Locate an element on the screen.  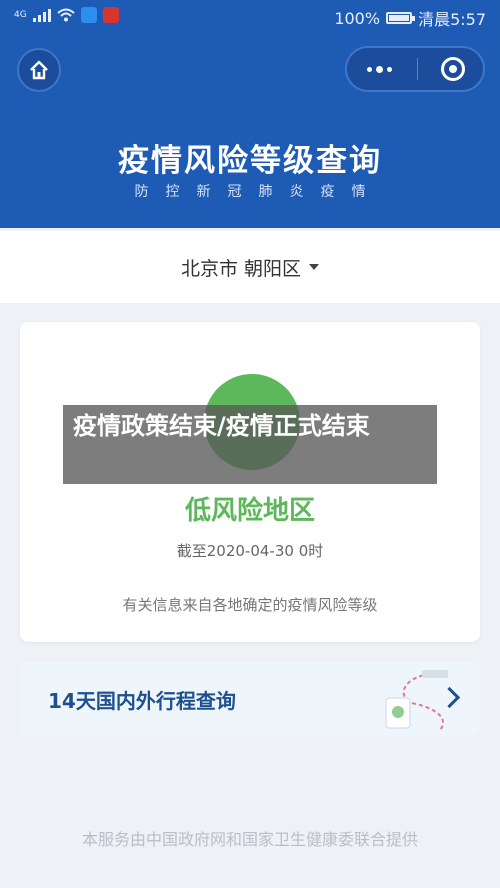
region-selector: 北京市 朝阳区 is located at coordinates (250, 267).